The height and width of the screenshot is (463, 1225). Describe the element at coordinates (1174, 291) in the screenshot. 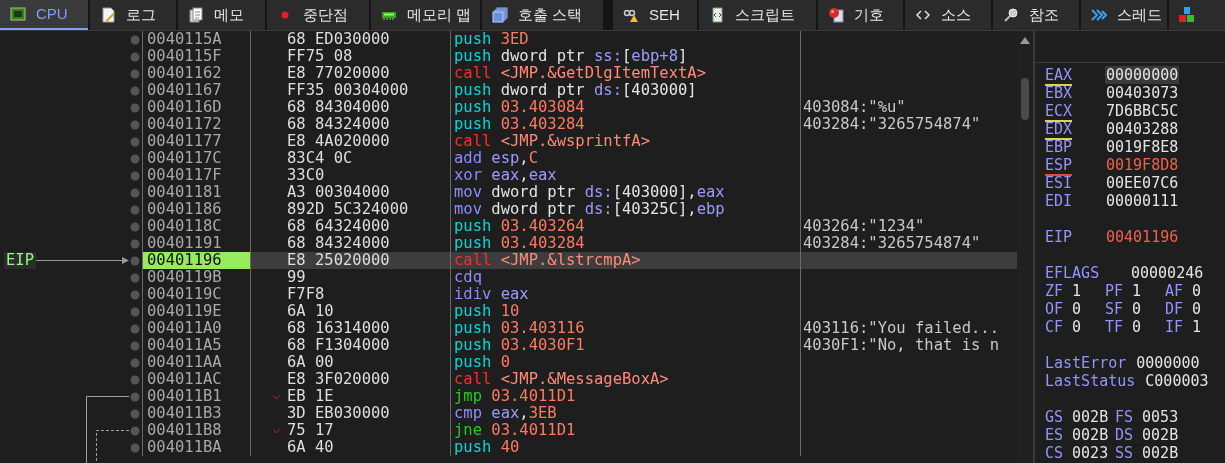

I see `flag-name: AF` at that location.